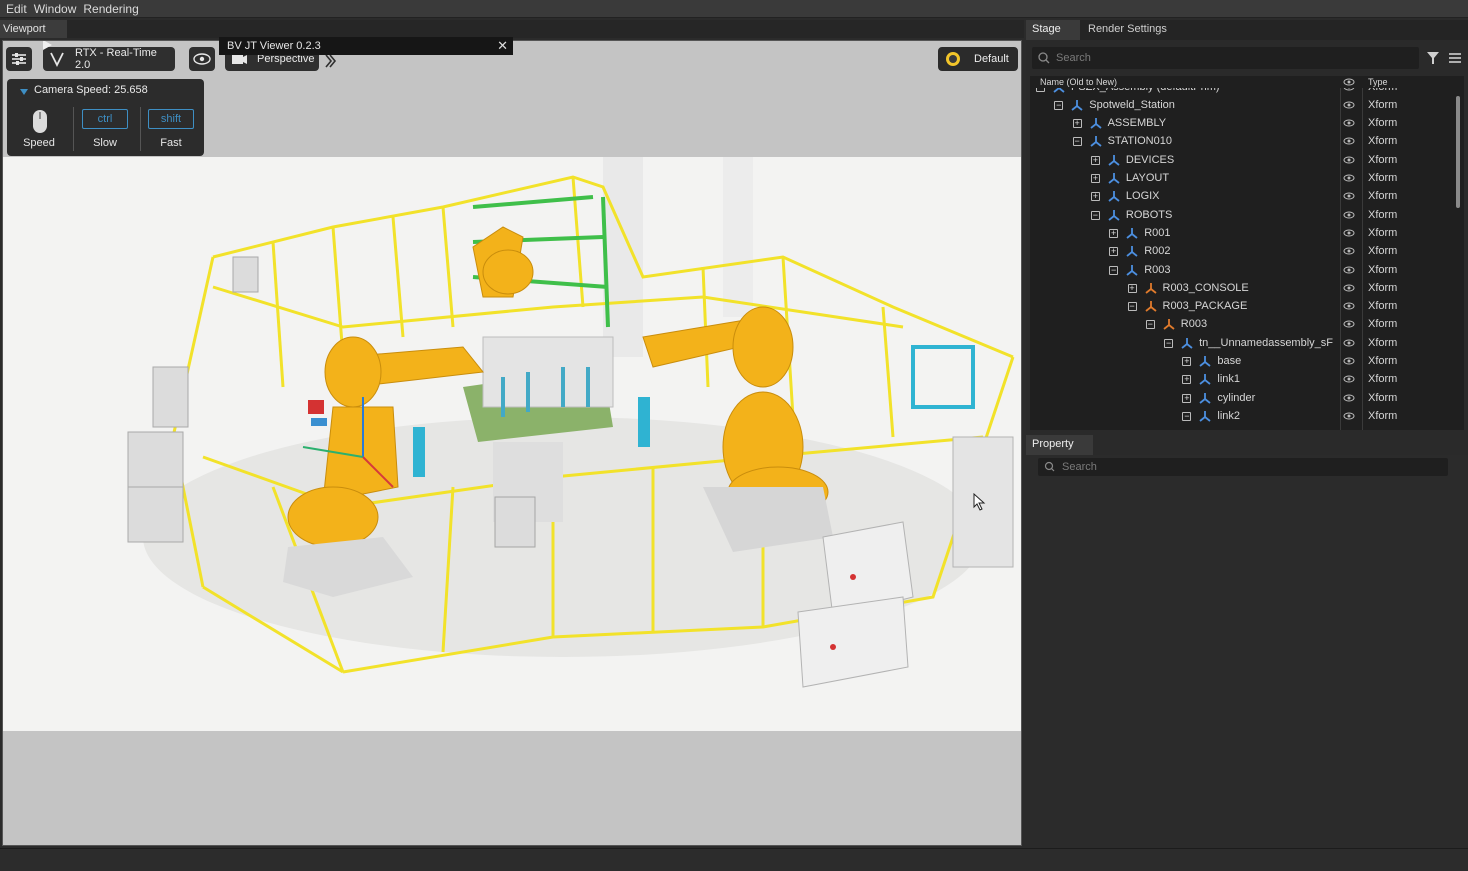 The width and height of the screenshot is (1468, 871). Describe the element at coordinates (19, 59) in the screenshot. I see `settings-button` at that location.